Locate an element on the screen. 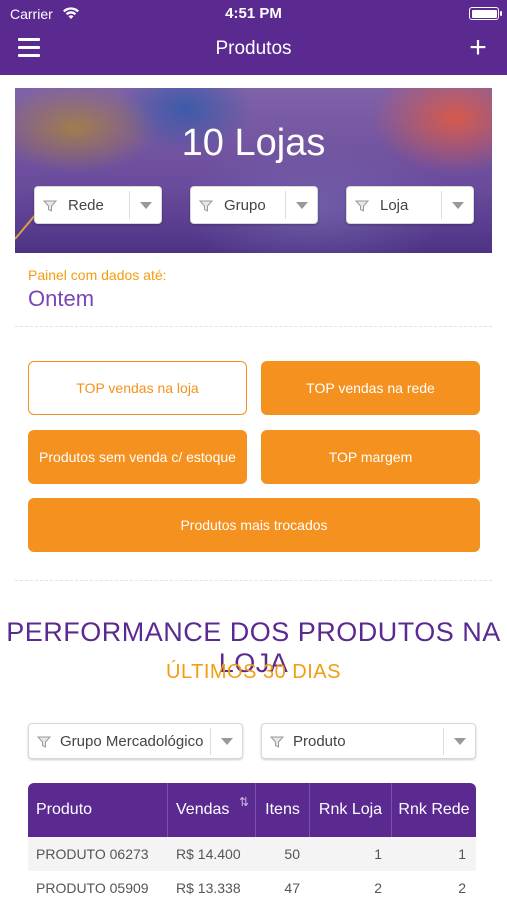 This screenshot has height=900, width=507. navigation-bar: Carrier 4:51 PM Produtos + is located at coordinates (253, 37).